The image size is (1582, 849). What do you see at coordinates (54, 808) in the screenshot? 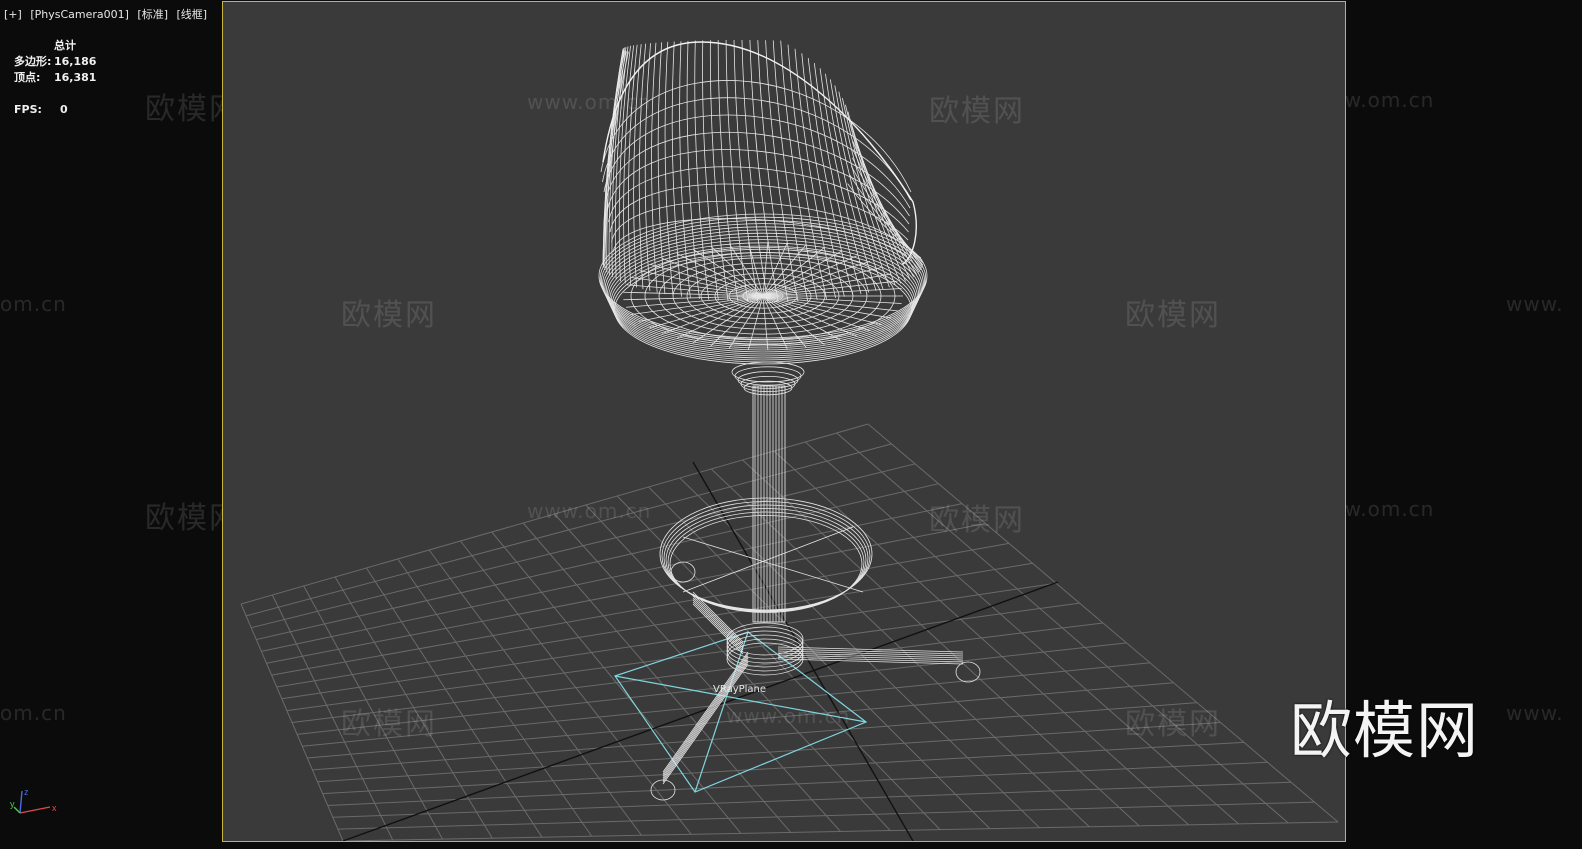
I see `axis-x-label: x` at bounding box center [54, 808].